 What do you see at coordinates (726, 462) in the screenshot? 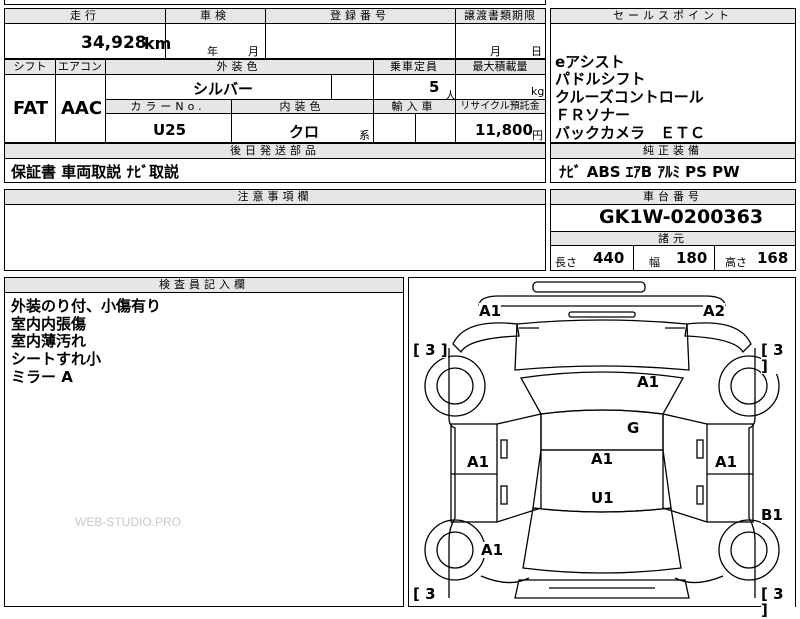
I see `mark-right-door: A1` at bounding box center [726, 462].